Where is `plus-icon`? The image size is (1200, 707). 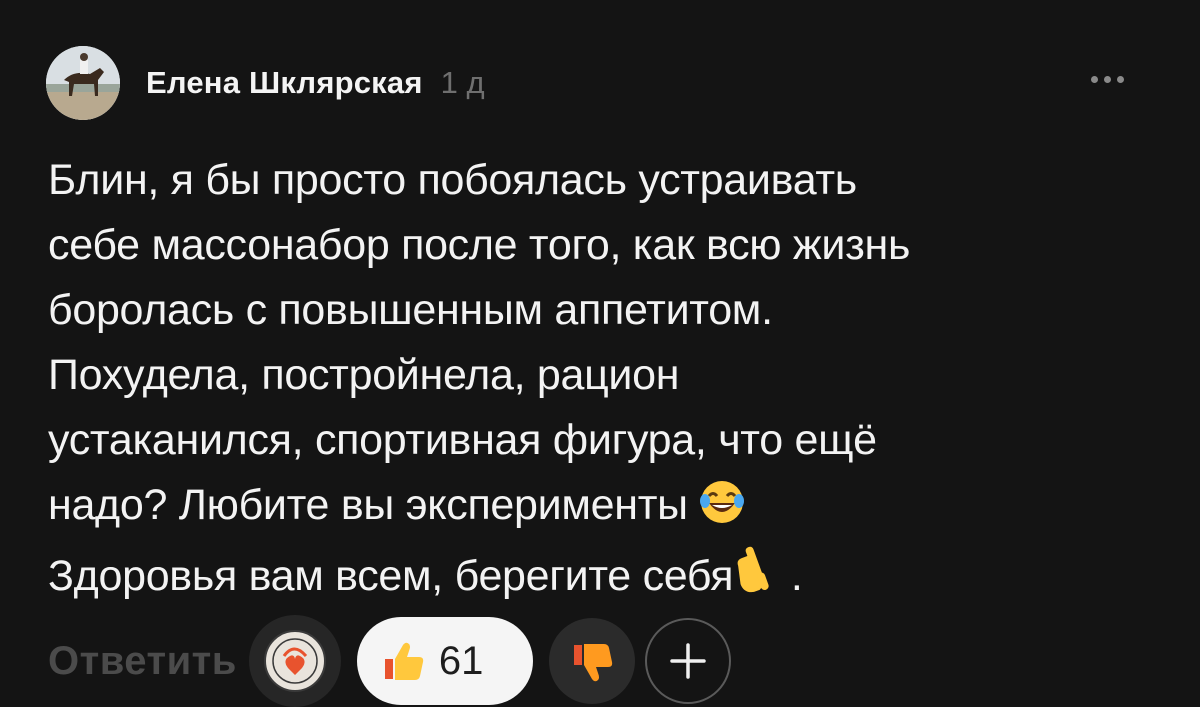
plus-icon is located at coordinates (688, 661).